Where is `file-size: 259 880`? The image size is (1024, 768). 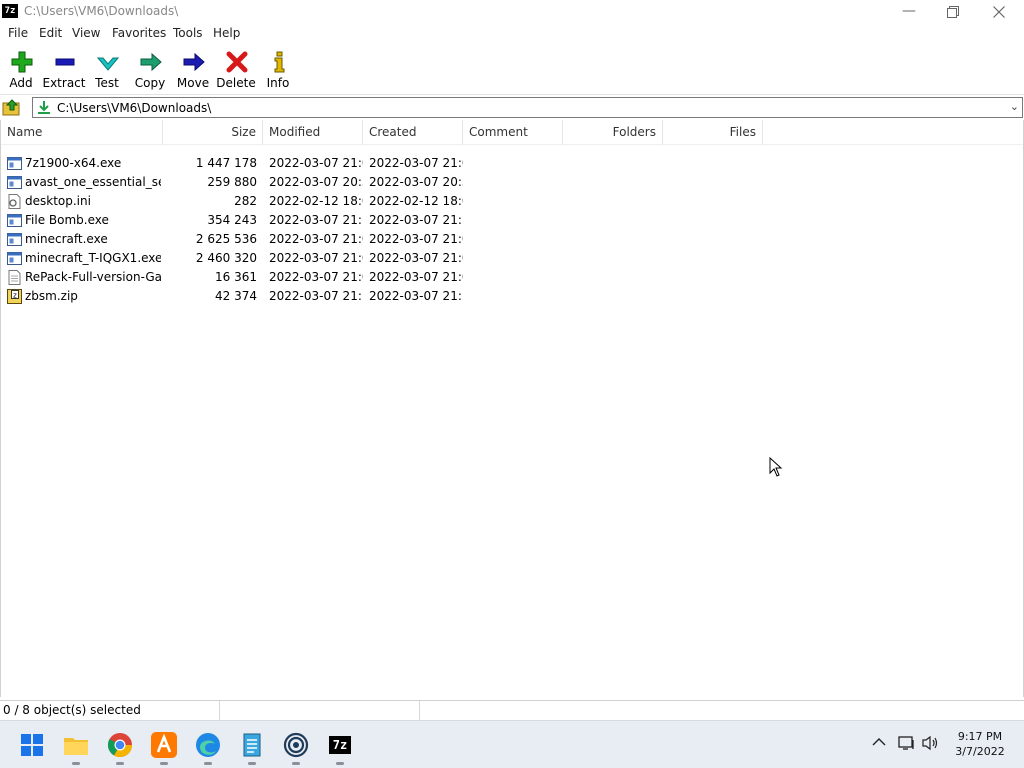 file-size: 259 880 is located at coordinates (232, 182).